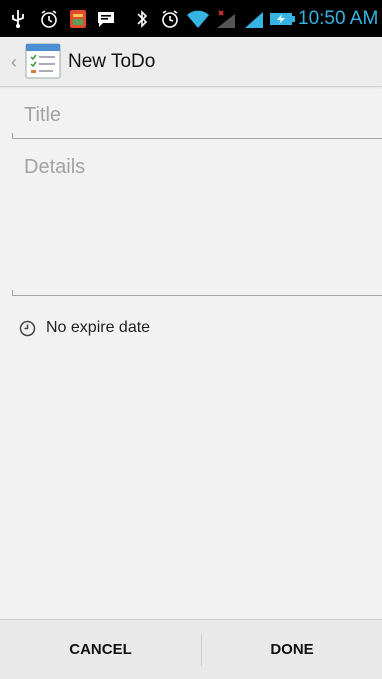 Image resolution: width=382 pixels, height=679 pixels. I want to click on title-field-container, so click(197, 117).